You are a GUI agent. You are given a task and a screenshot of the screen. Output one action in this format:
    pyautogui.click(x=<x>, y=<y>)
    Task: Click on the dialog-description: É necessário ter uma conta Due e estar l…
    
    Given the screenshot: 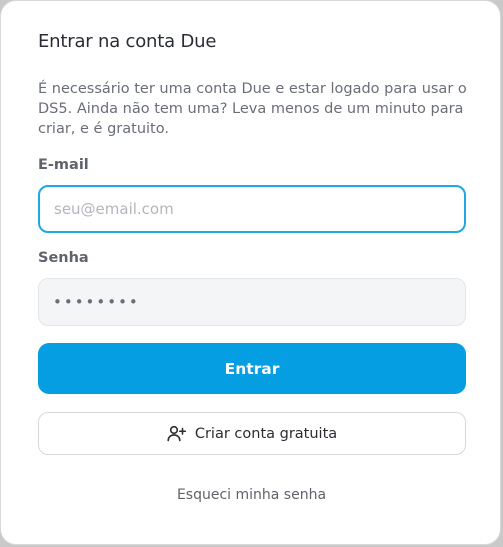 What is the action you would take?
    pyautogui.click(x=252, y=109)
    